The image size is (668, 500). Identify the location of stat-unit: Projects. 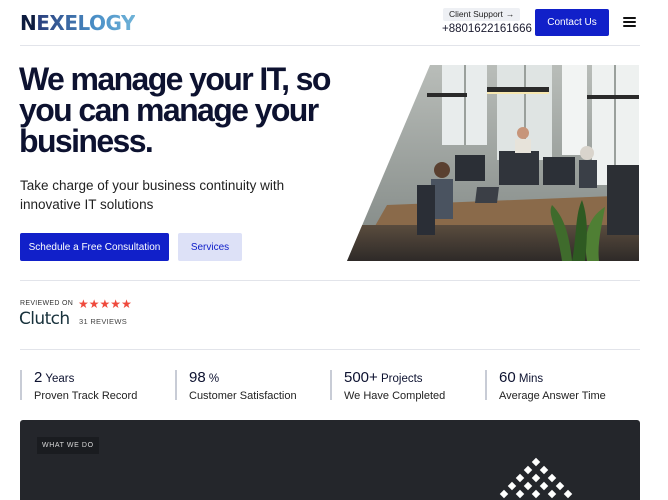
(400, 379).